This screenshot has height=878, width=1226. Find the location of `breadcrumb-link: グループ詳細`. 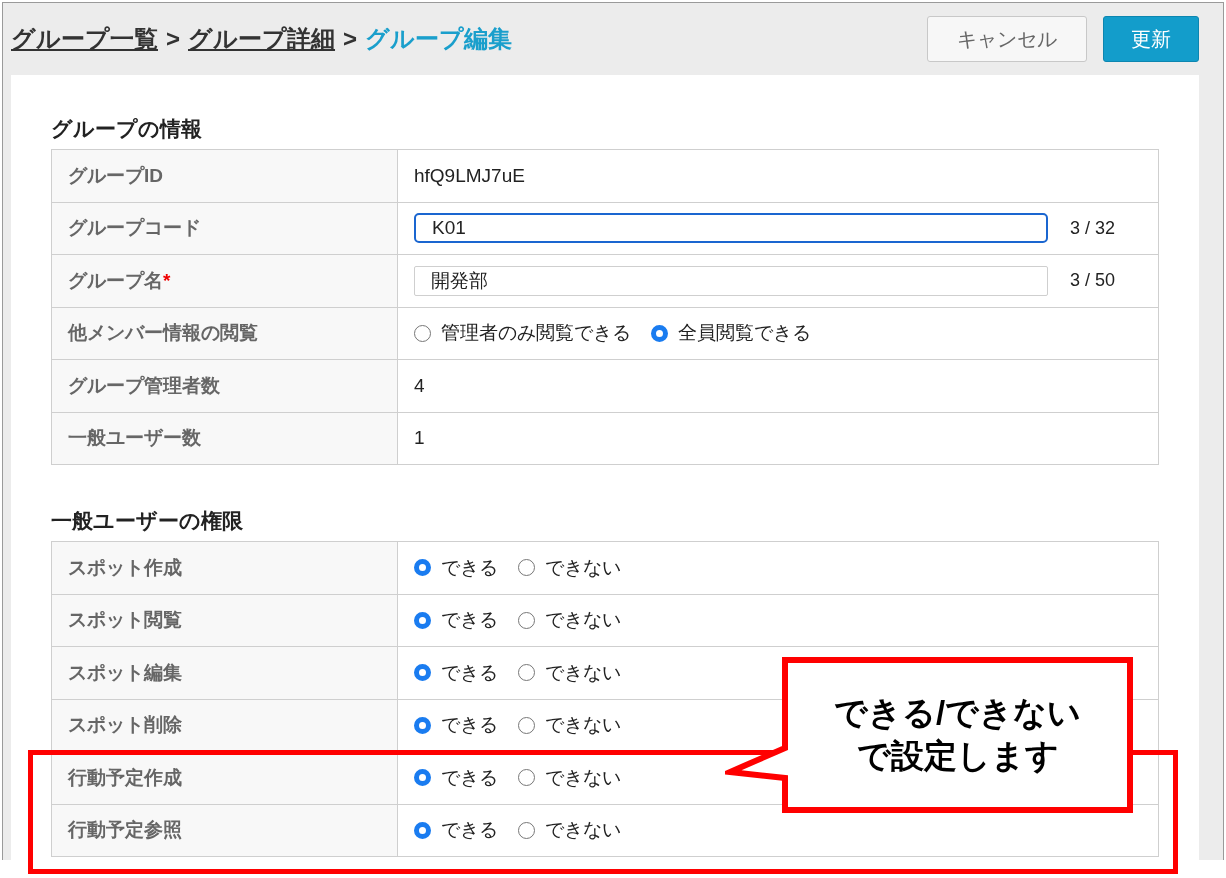

breadcrumb-link: グループ詳細 is located at coordinates (261, 39).